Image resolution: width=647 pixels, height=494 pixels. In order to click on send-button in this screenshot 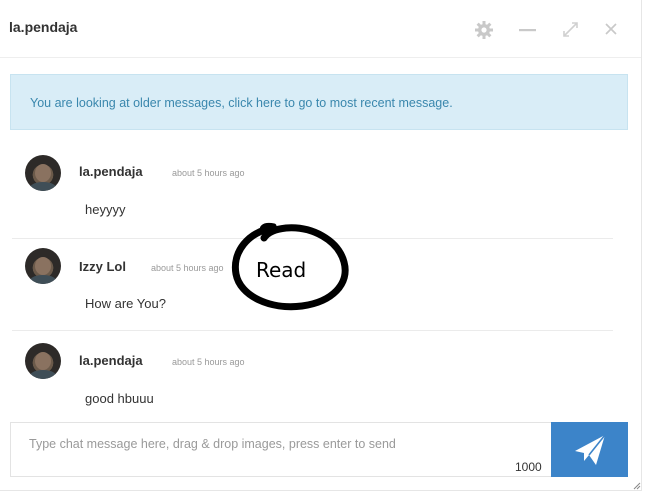, I will do `click(589, 449)`.